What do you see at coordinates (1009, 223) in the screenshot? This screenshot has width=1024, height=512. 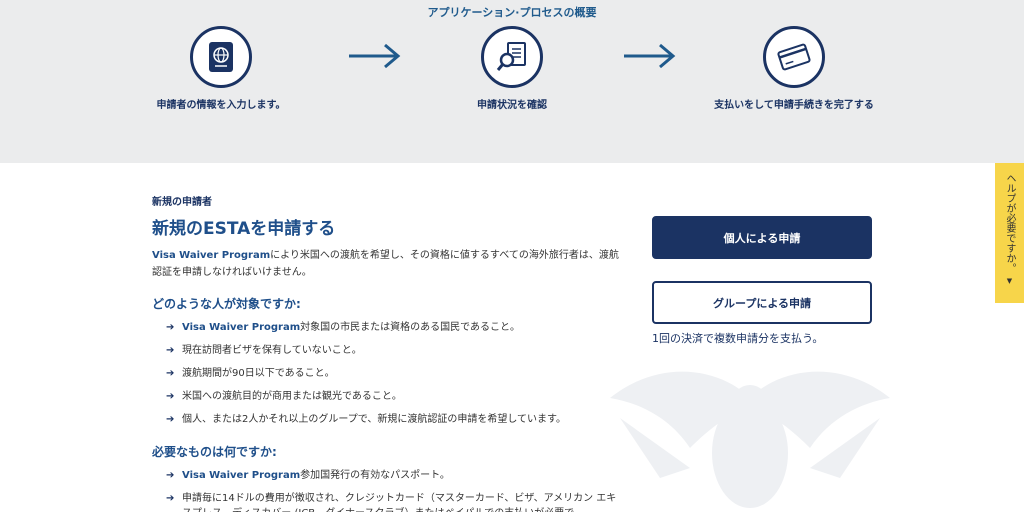 I see `help-tab-label: ヘルプが必要ですか。` at bounding box center [1009, 223].